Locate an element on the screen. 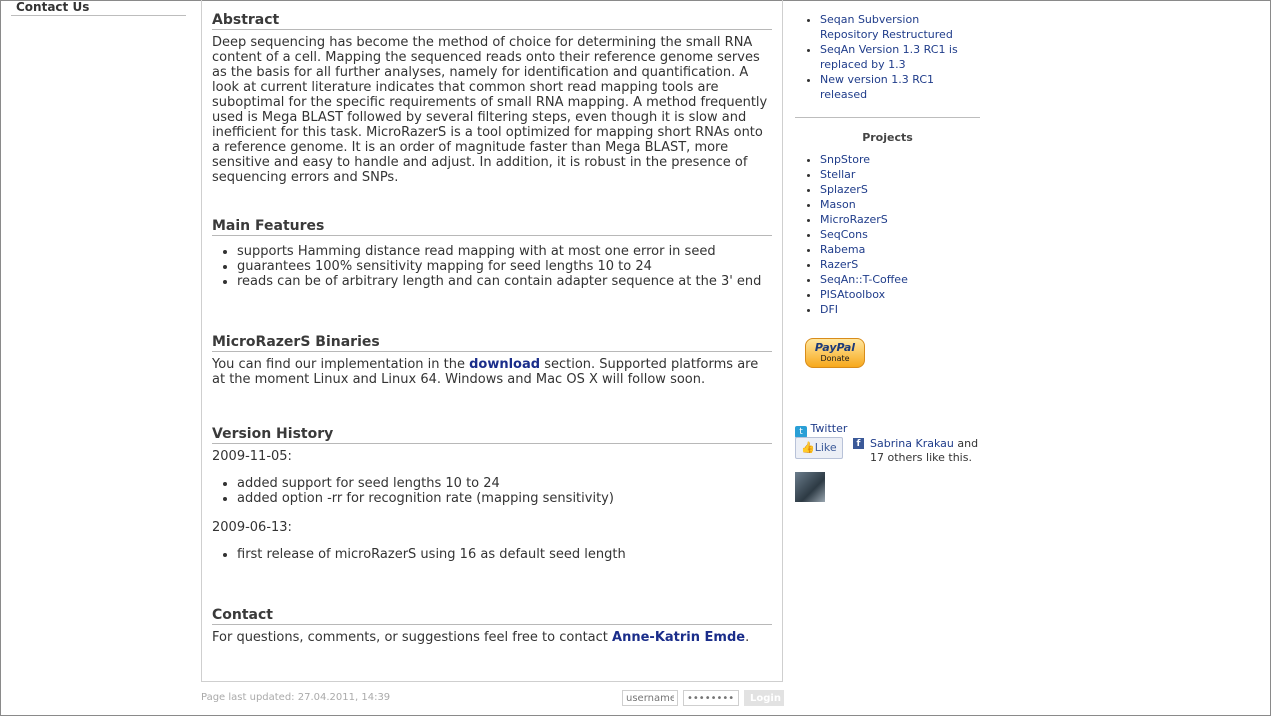 The image size is (1271, 716). facebook-icon: f is located at coordinates (858, 443).